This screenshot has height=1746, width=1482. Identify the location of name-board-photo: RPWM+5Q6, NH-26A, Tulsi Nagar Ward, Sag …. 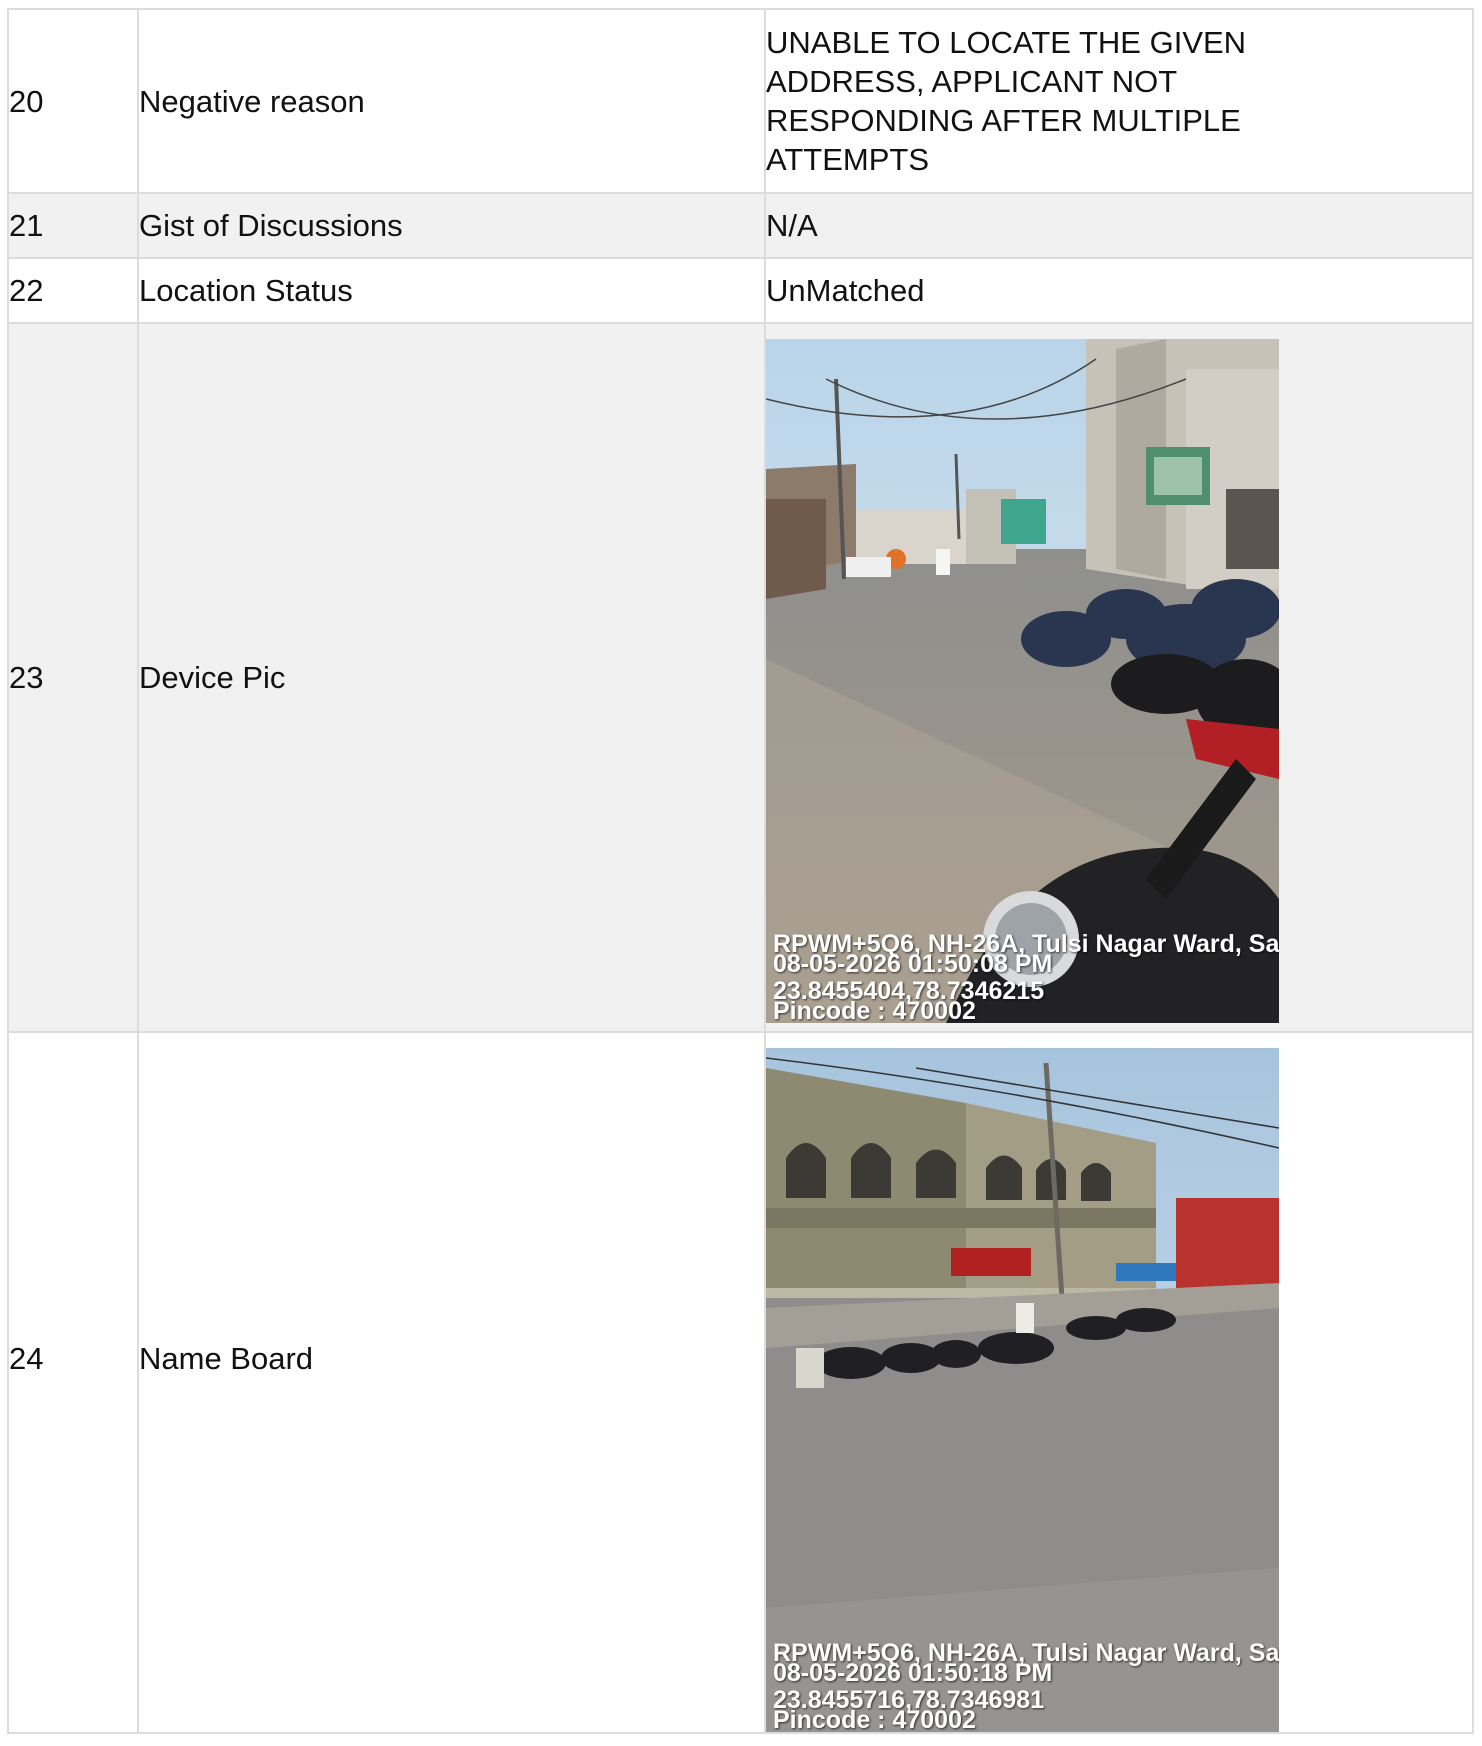
(1022, 1390).